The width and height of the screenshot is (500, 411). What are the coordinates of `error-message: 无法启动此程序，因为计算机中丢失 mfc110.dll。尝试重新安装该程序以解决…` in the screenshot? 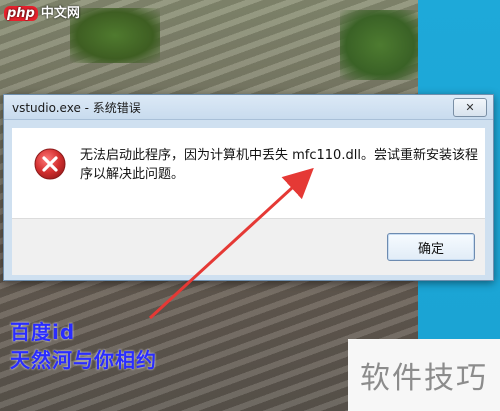 It's located at (279, 165).